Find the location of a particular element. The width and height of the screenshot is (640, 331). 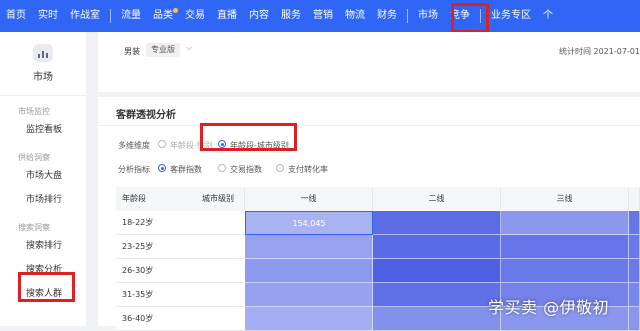

nav-item: 业务专区 is located at coordinates (511, 16).